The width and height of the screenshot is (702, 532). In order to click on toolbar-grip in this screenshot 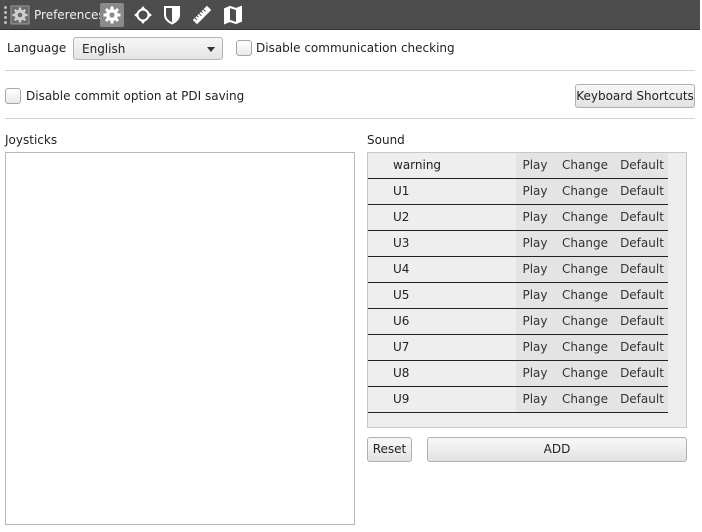, I will do `click(6, 15)`.